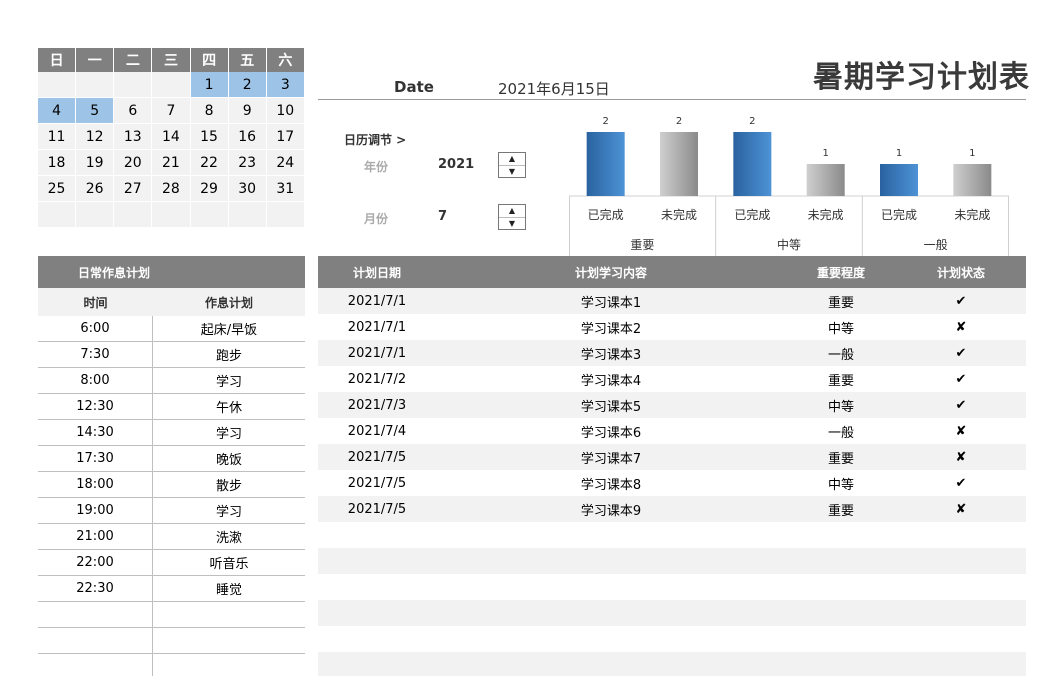 The height and width of the screenshot is (676, 1059). I want to click on year-down-arrow-icon: ▼, so click(512, 172).